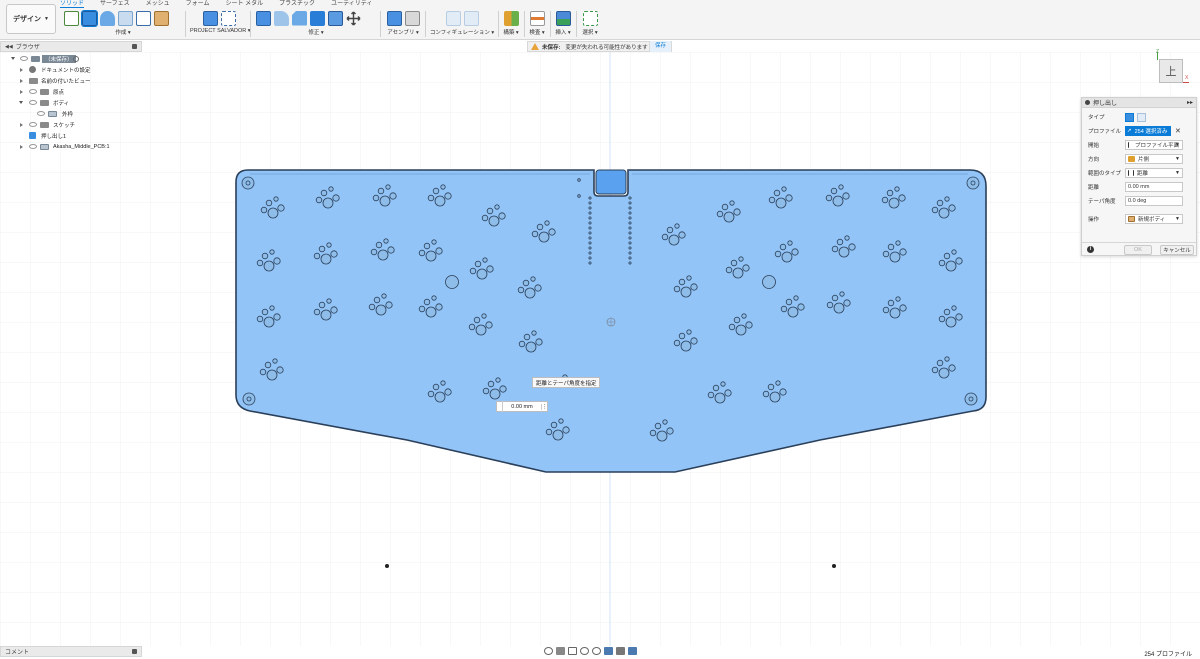 The height and width of the screenshot is (659, 1200). I want to click on start-select: プロファイル平面 ▼, so click(1154, 145).